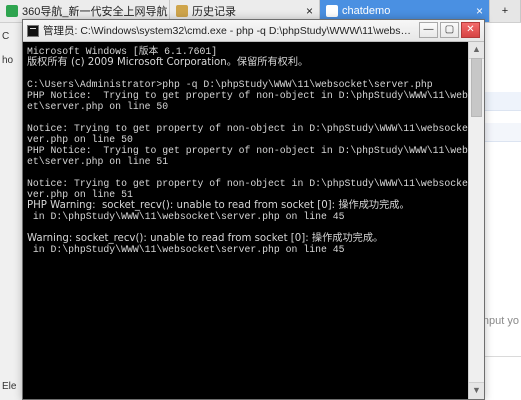  What do you see at coordinates (6, 36) in the screenshot?
I see `left-label-c: C` at bounding box center [6, 36].